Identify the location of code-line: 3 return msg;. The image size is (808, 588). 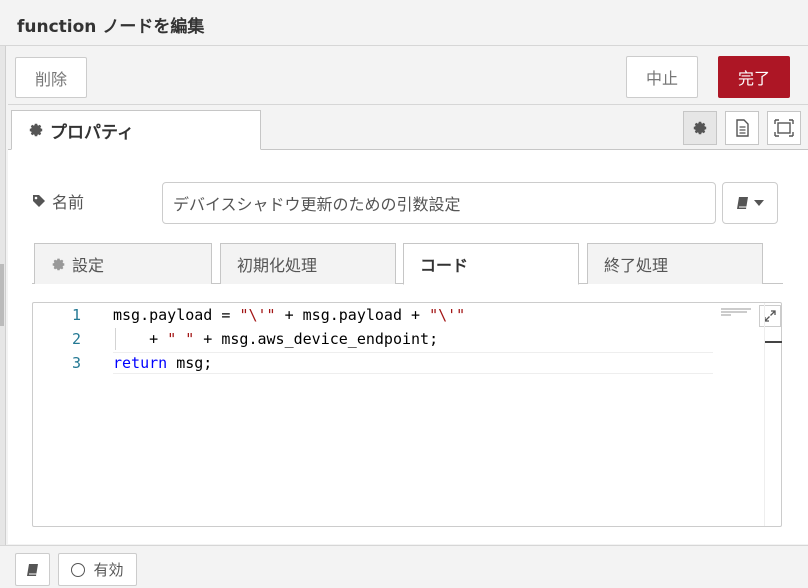
(373, 363).